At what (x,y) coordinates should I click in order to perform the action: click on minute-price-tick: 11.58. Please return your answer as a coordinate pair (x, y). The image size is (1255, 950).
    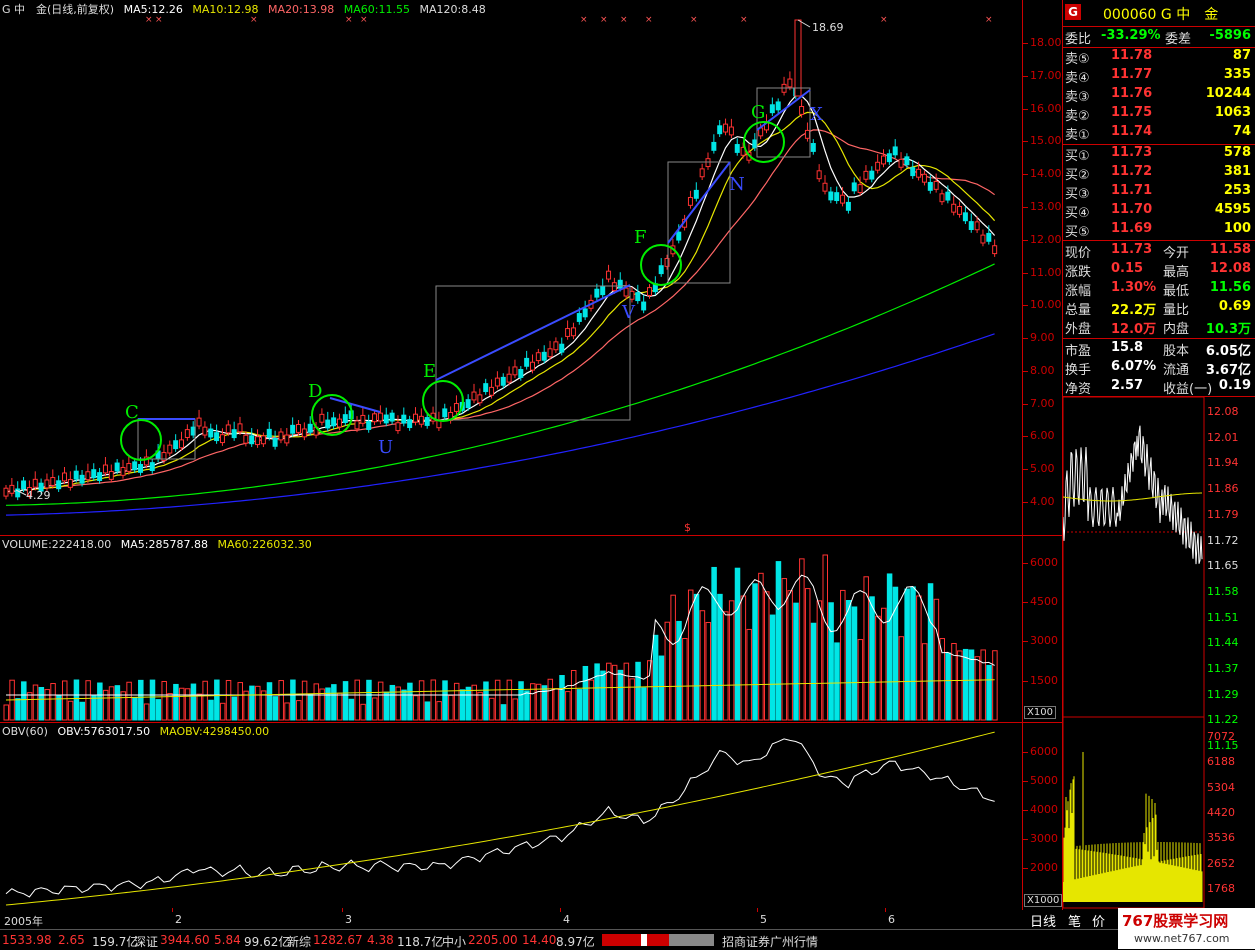
    Looking at the image, I should click on (1223, 591).